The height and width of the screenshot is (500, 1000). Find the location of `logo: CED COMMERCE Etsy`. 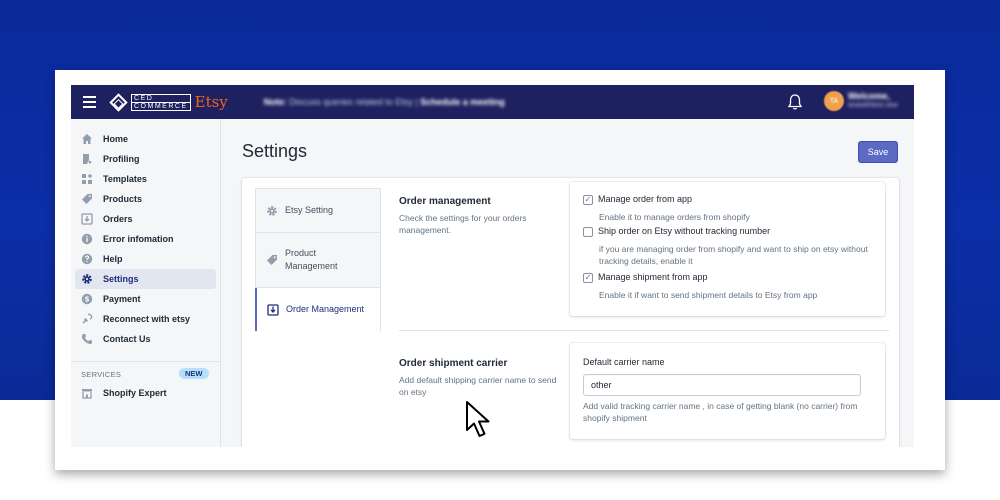

logo: CED COMMERCE Etsy is located at coordinates (168, 102).